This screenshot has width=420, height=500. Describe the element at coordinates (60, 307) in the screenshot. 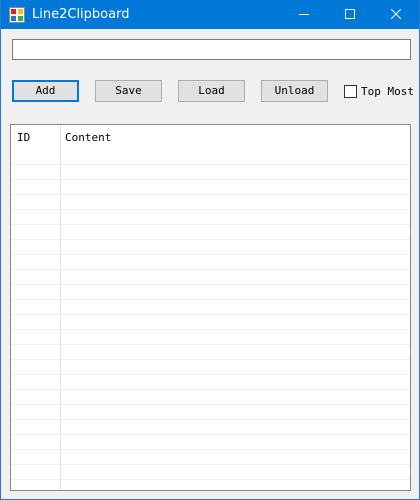

I see `column-divider` at that location.